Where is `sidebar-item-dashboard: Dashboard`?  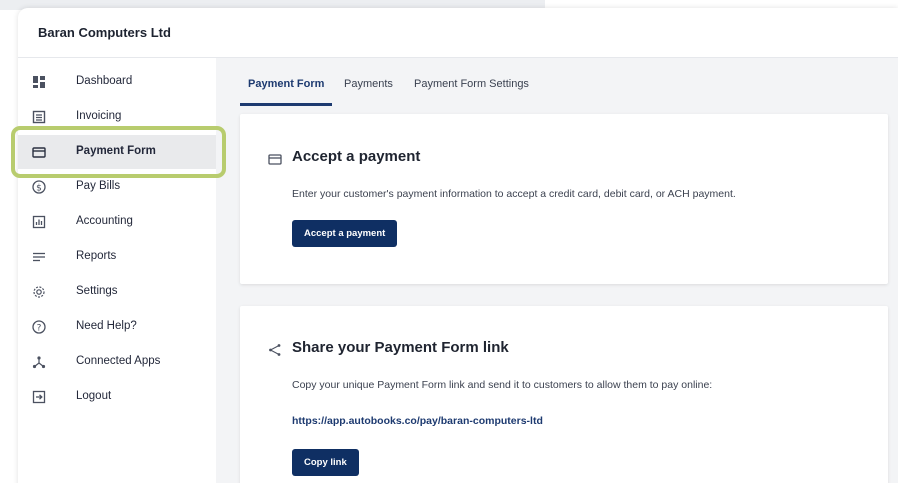
sidebar-item-dashboard: Dashboard is located at coordinates (117, 82).